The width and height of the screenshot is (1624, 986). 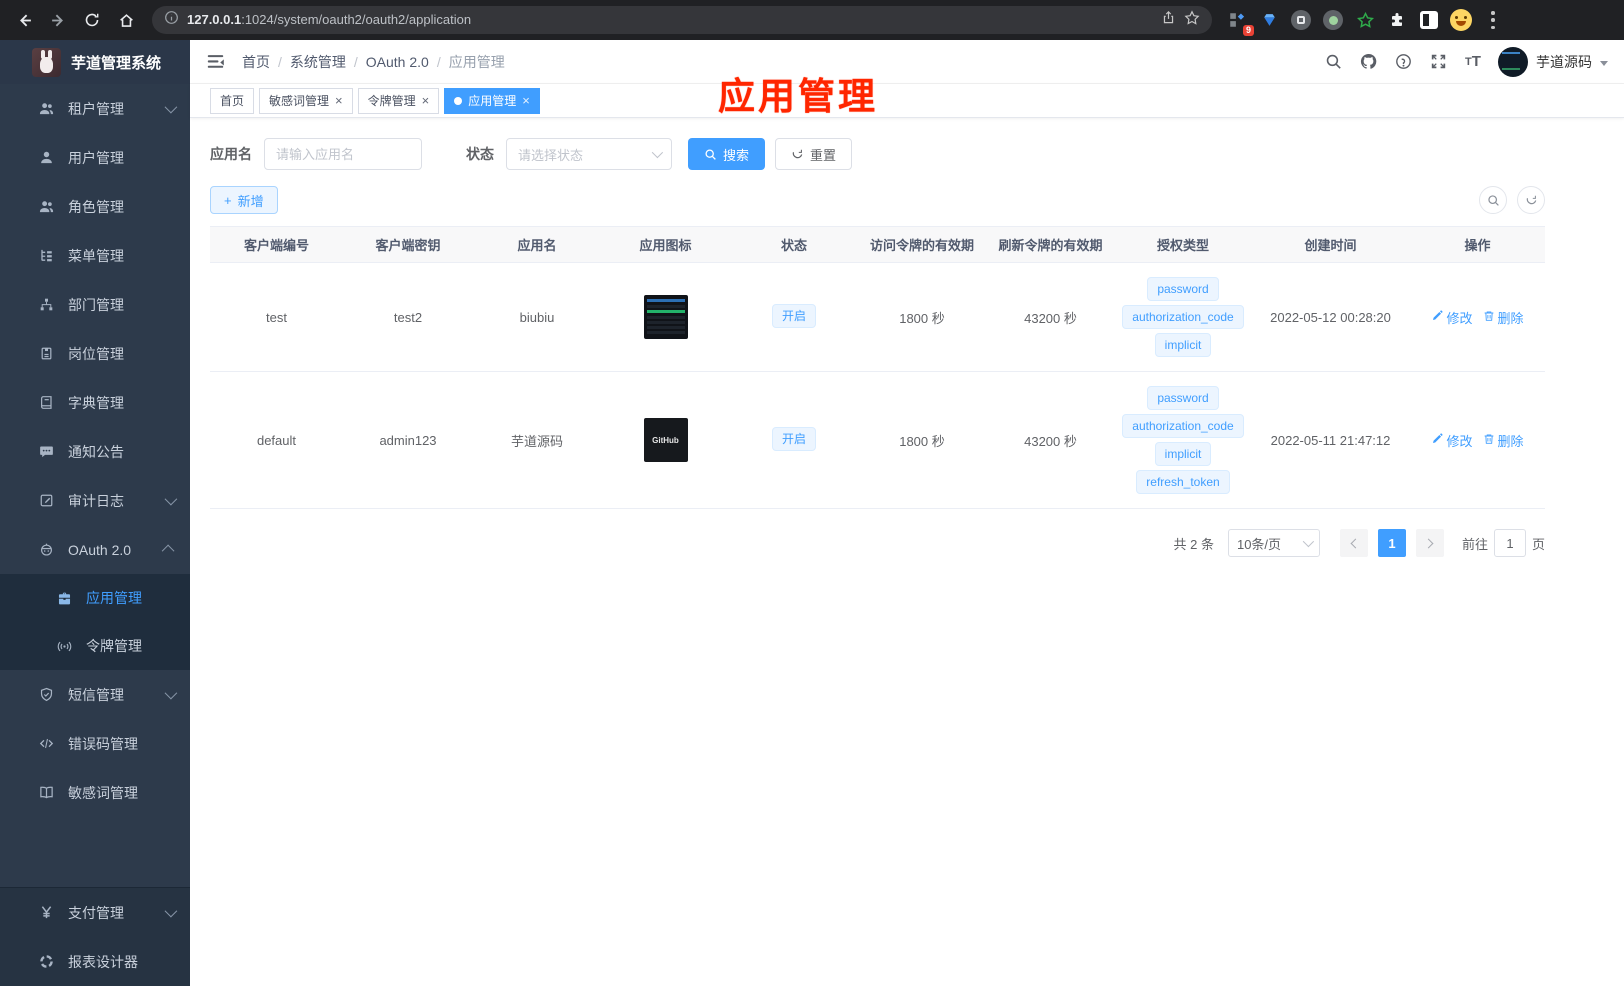 What do you see at coordinates (1192, 20) in the screenshot?
I see `bookmark-star-icon` at bounding box center [1192, 20].